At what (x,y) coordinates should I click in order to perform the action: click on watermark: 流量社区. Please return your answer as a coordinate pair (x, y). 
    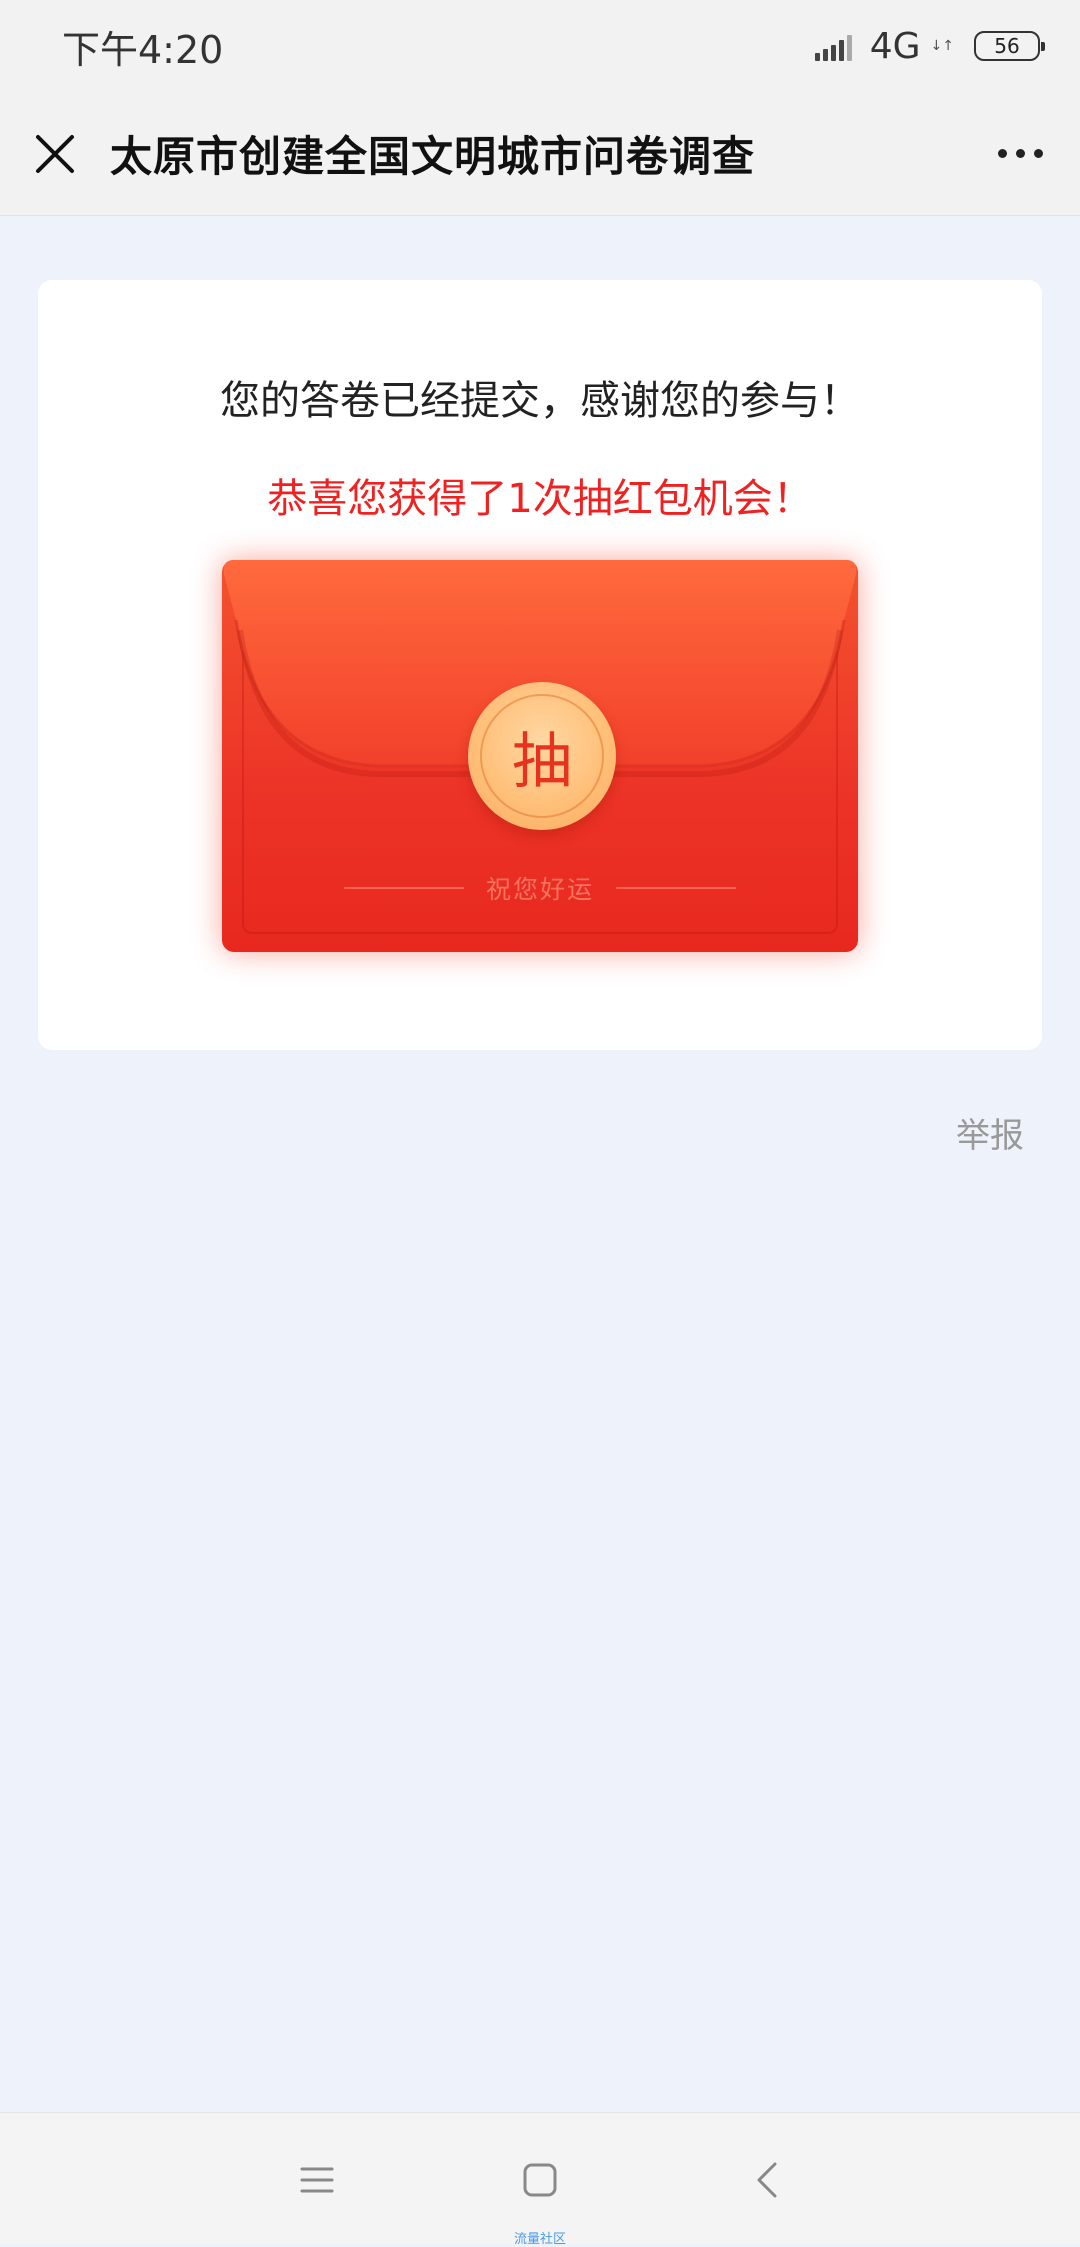
    Looking at the image, I should click on (539, 2239).